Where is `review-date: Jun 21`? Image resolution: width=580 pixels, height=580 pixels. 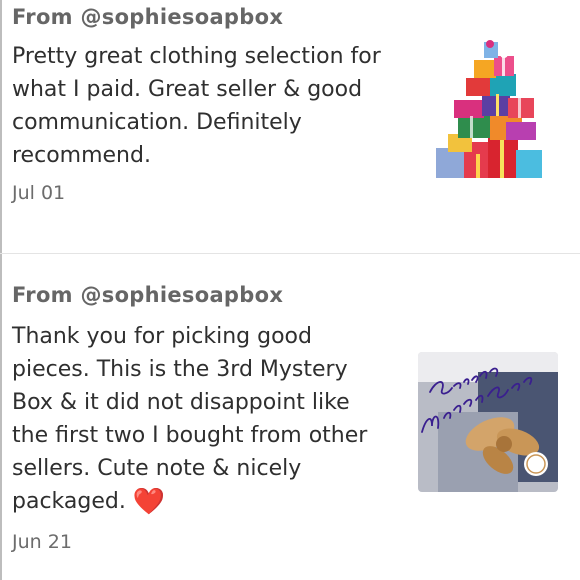 review-date: Jun 21 is located at coordinates (42, 542).